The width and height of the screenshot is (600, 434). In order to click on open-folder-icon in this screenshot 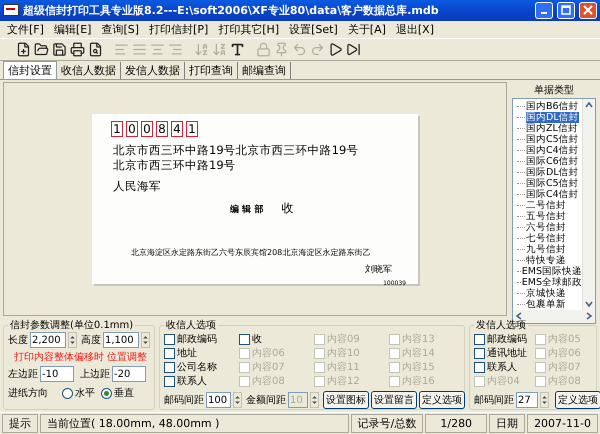, I will do `click(41, 49)`.